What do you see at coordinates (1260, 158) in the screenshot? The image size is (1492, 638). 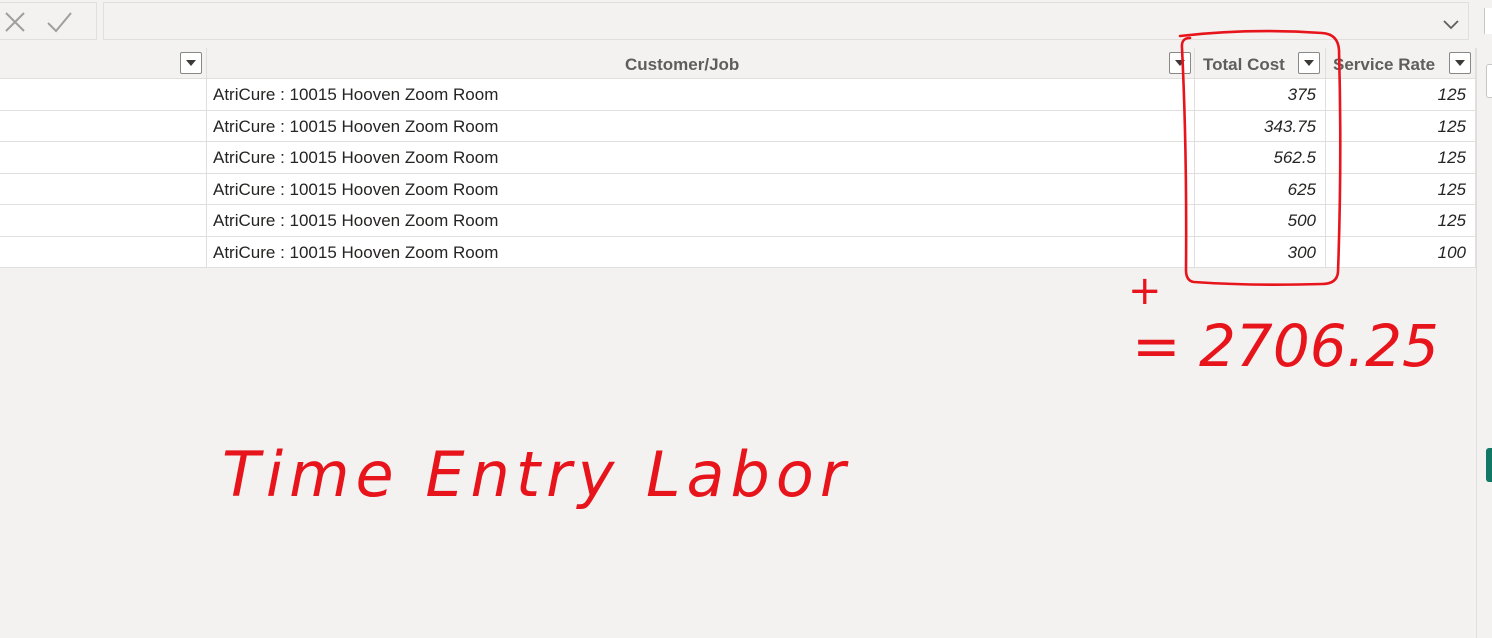 I see `table-cell-total-cost: 562.5` at bounding box center [1260, 158].